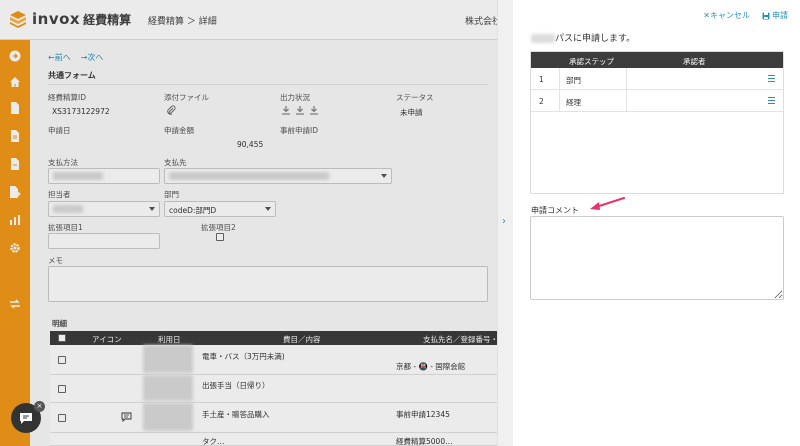 This screenshot has width=800, height=446. Describe the element at coordinates (56, 19) in the screenshot. I see `logo-text: invox` at that location.